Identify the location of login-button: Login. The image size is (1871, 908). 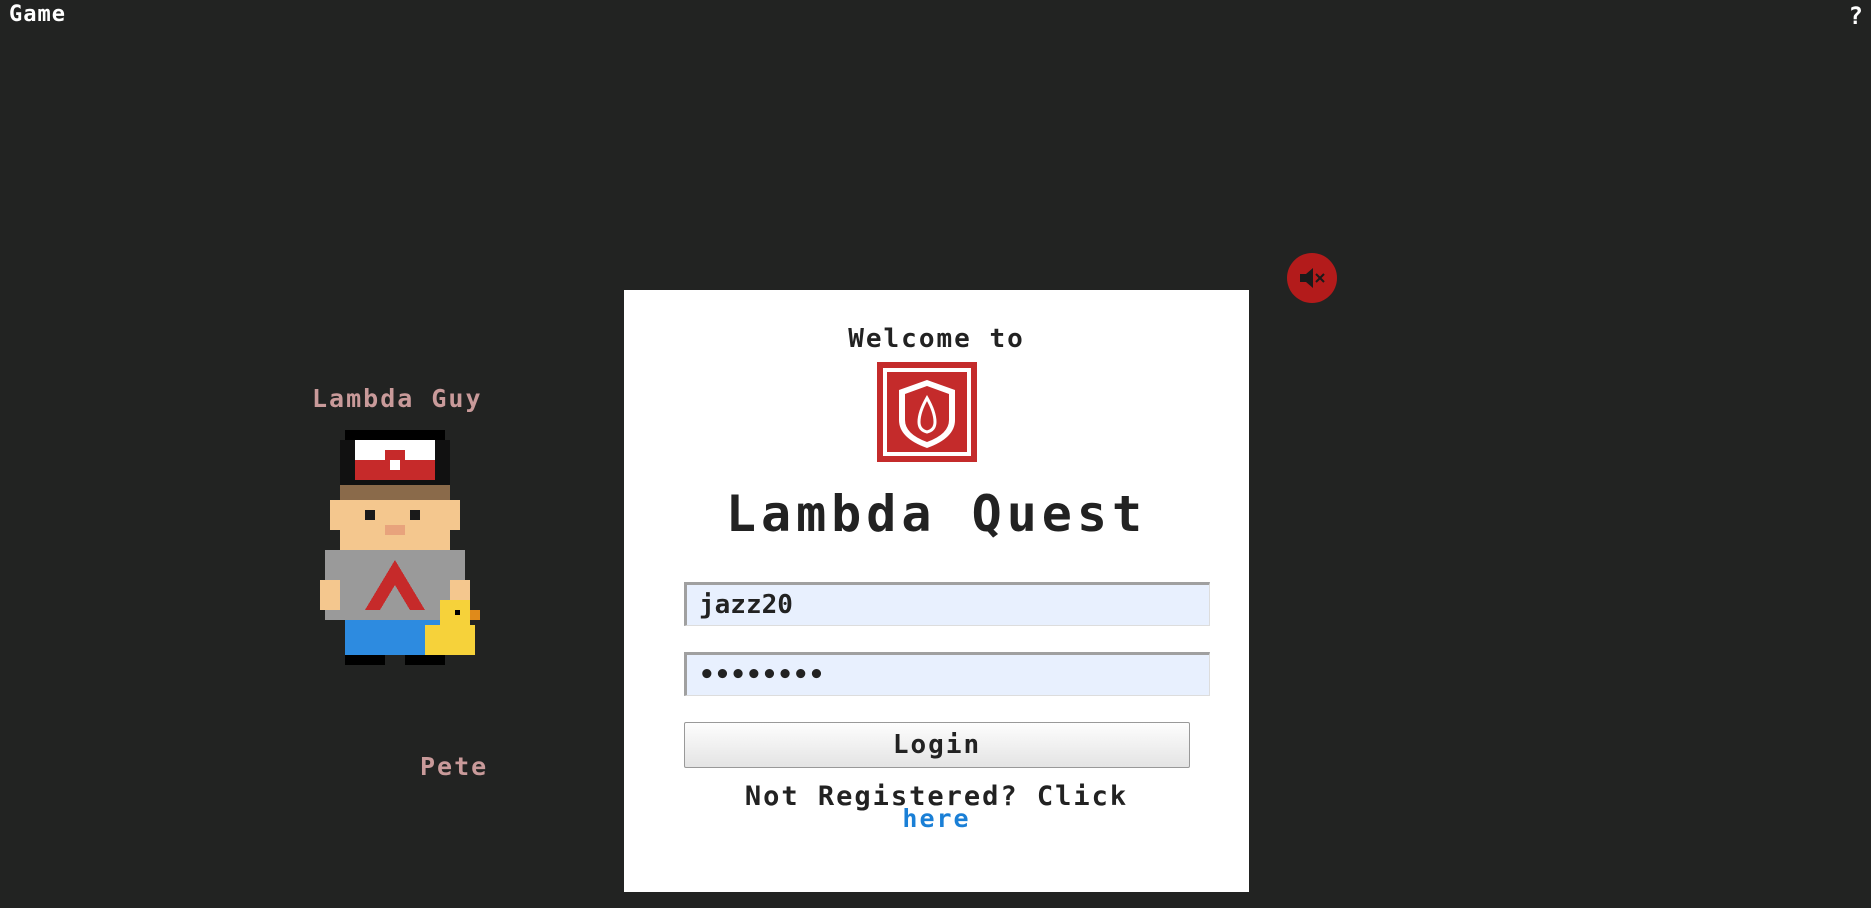
(937, 745).